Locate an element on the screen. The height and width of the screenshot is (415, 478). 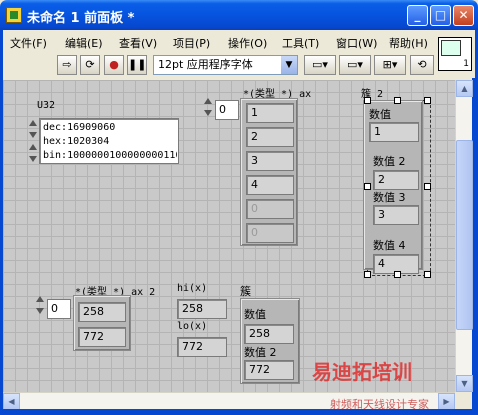
font-select: 12pt 应用程序字体 ▼ is located at coordinates (225, 65).